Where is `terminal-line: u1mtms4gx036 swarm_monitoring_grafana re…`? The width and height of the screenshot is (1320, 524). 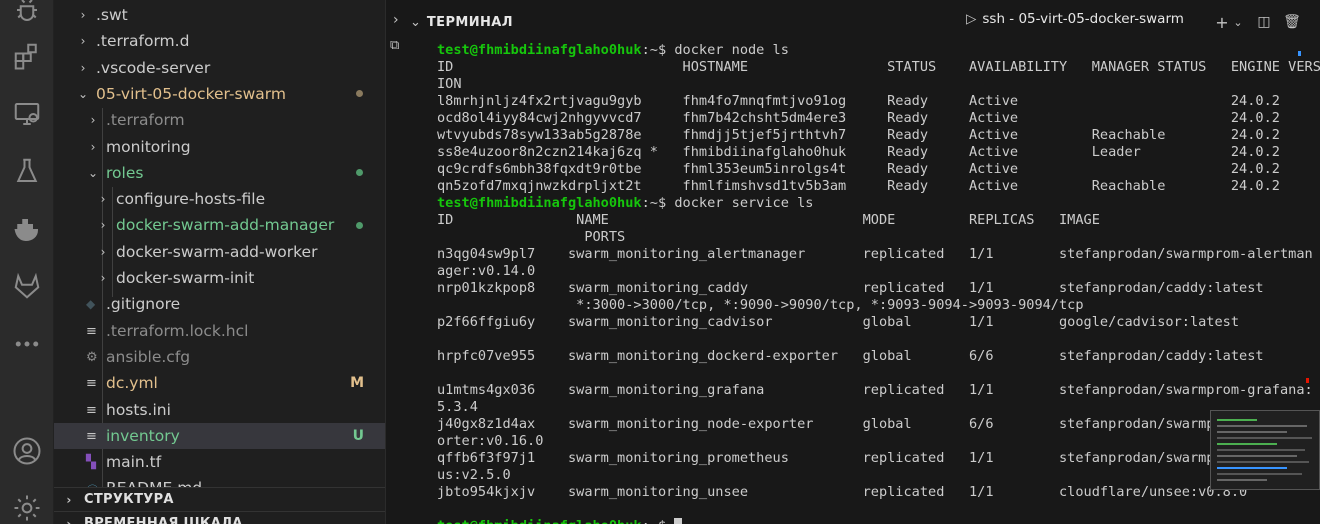
terminal-line: u1mtms4gx036 swarm_monitoring_grafana re… is located at coordinates (875, 390).